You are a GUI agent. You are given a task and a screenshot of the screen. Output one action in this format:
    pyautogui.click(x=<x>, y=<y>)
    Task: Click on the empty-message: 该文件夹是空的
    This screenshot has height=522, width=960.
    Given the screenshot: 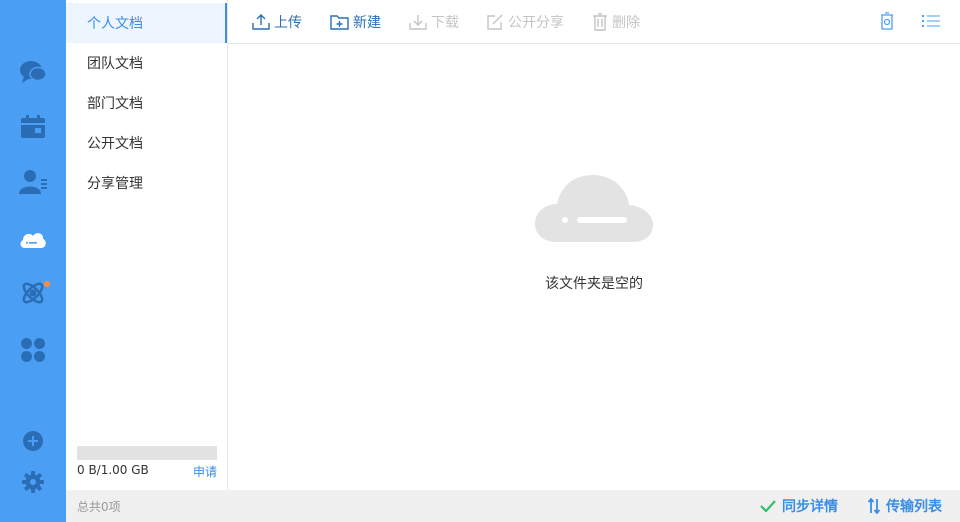 What is the action you would take?
    pyautogui.click(x=594, y=284)
    